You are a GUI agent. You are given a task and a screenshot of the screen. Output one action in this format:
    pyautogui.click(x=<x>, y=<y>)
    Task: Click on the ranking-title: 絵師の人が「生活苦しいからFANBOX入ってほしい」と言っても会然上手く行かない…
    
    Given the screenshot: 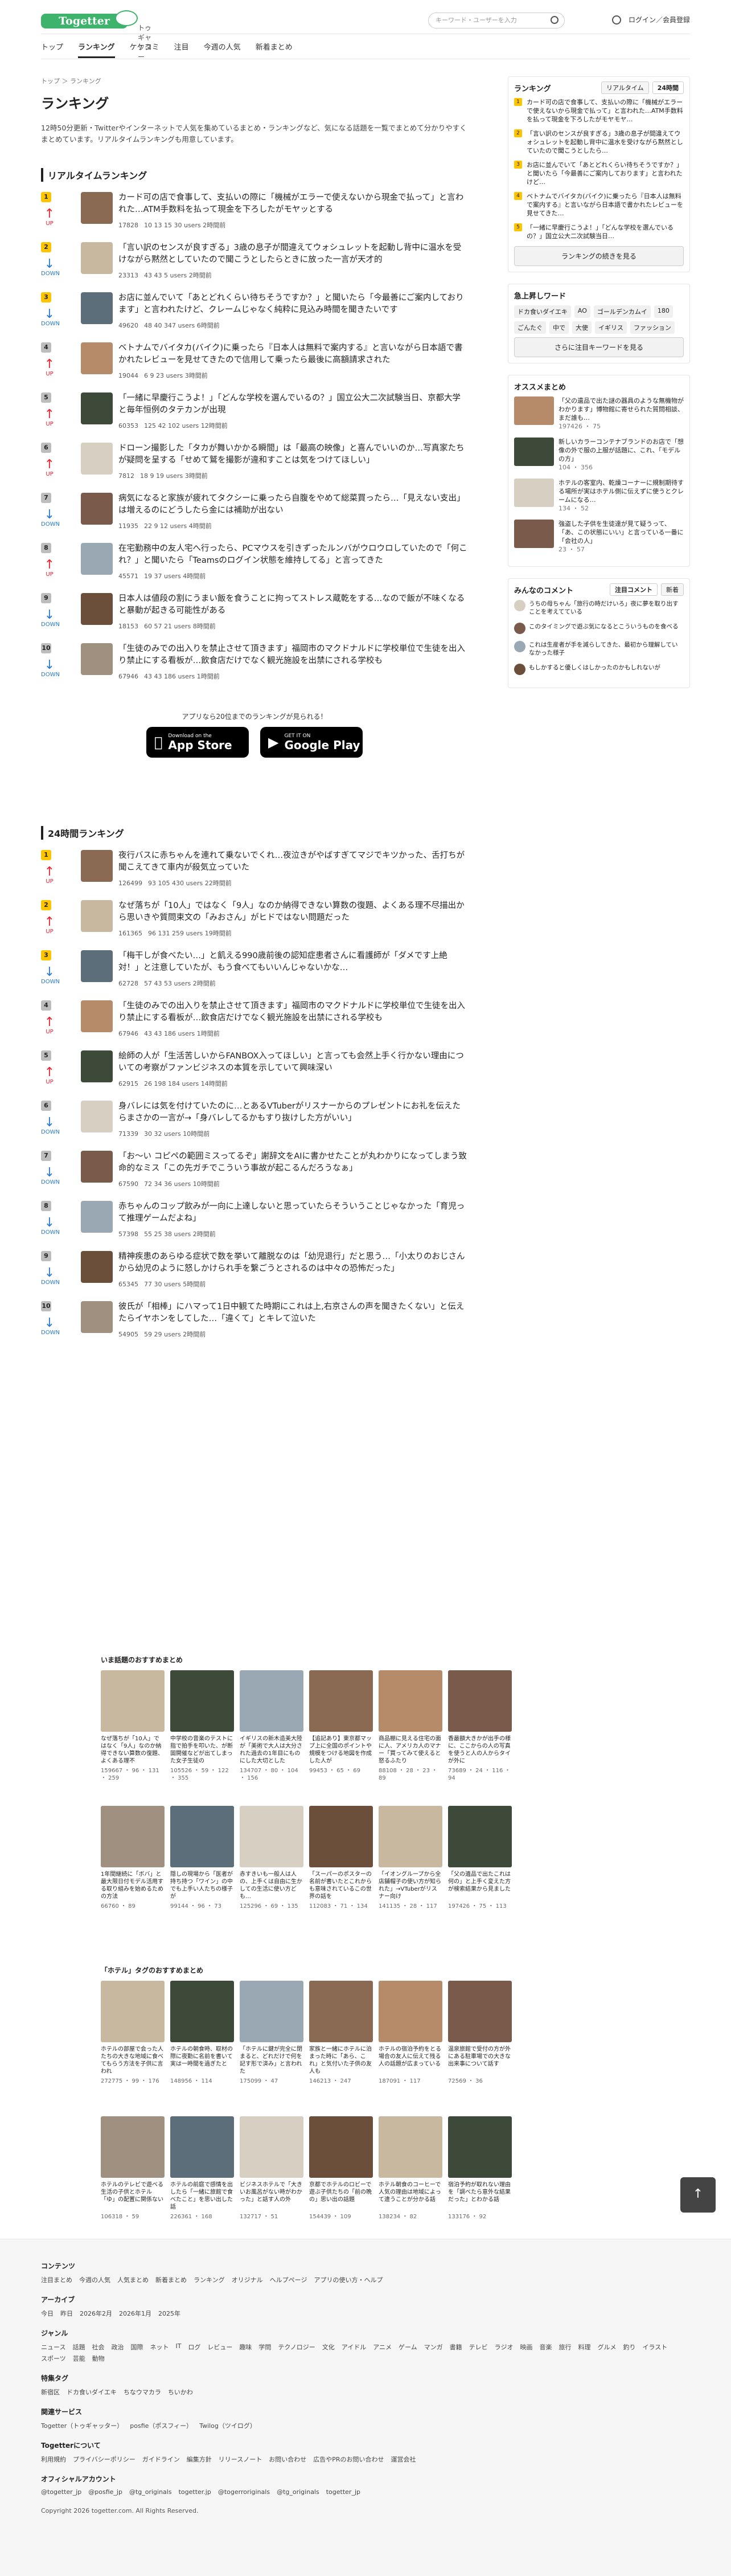 What is the action you would take?
    pyautogui.click(x=293, y=1063)
    